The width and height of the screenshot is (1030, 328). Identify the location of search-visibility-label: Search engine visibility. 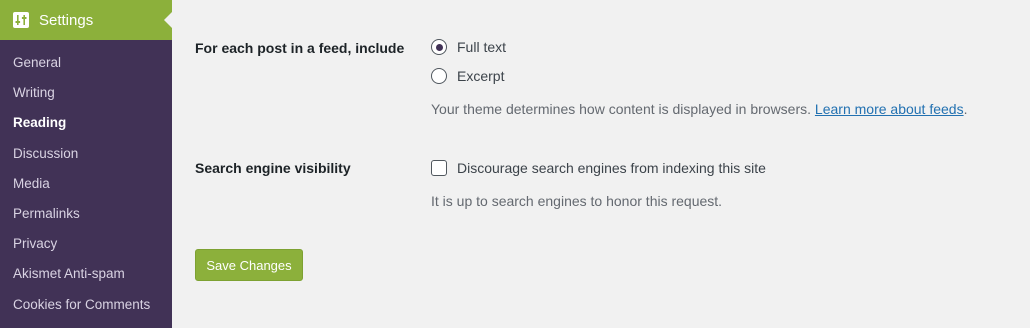
(273, 168).